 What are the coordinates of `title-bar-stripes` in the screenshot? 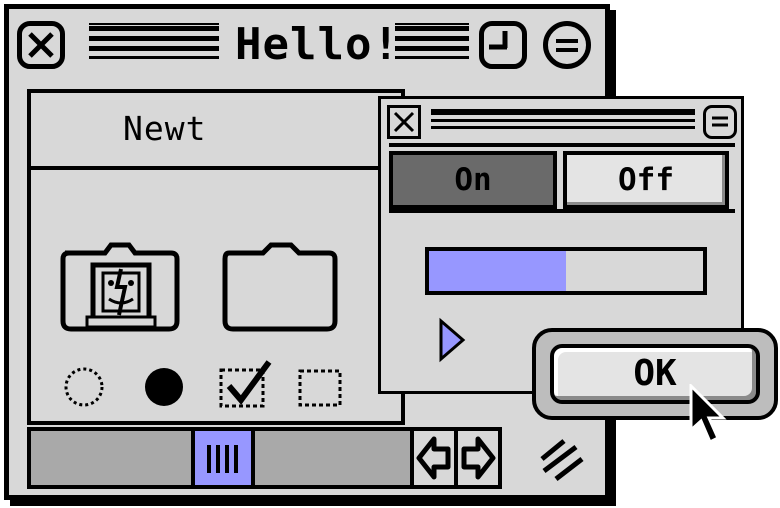 It's located at (563, 121).